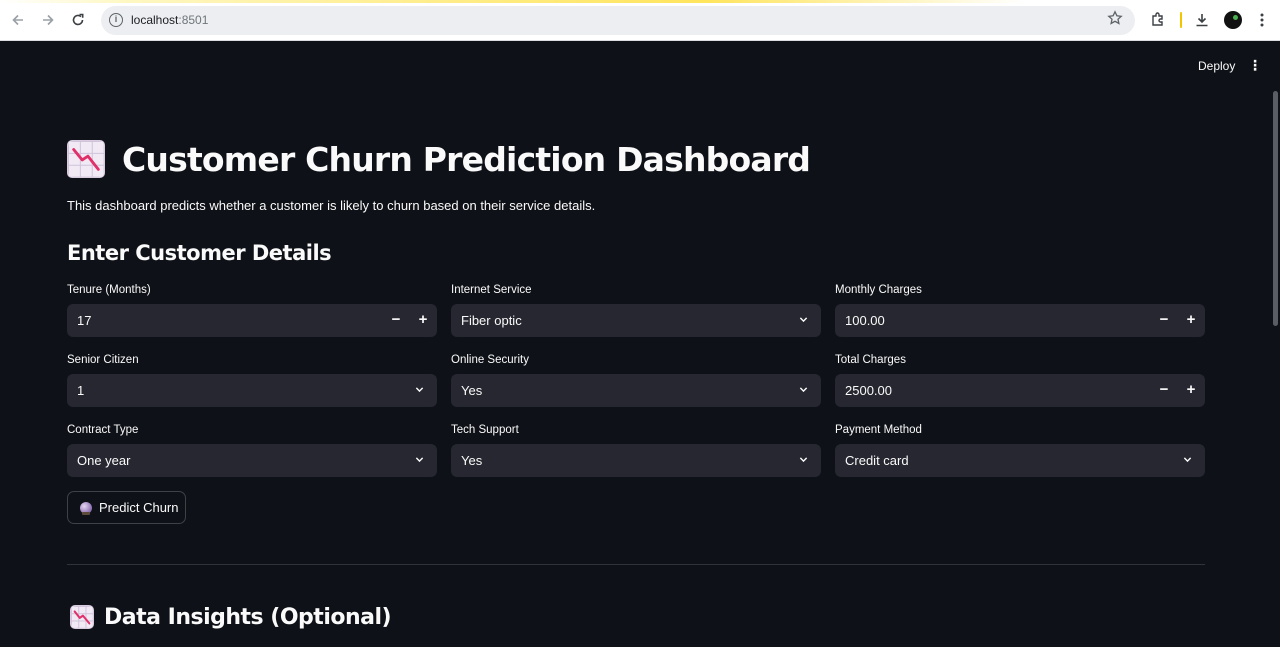 This screenshot has height=647, width=1280. I want to click on internet-service-field: Internet Service Fiber optic, so click(636, 310).